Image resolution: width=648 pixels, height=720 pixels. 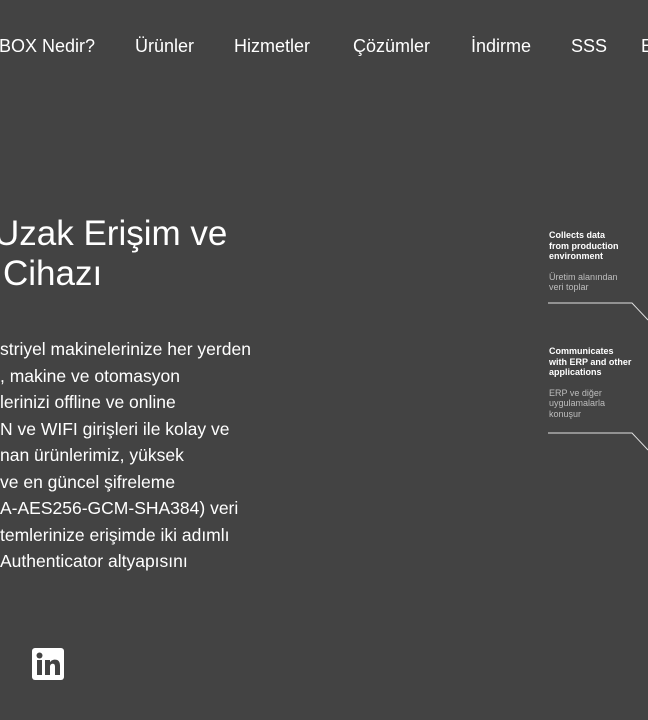 What do you see at coordinates (590, 361) in the screenshot?
I see `diagram-label-title: with ERP and other` at bounding box center [590, 361].